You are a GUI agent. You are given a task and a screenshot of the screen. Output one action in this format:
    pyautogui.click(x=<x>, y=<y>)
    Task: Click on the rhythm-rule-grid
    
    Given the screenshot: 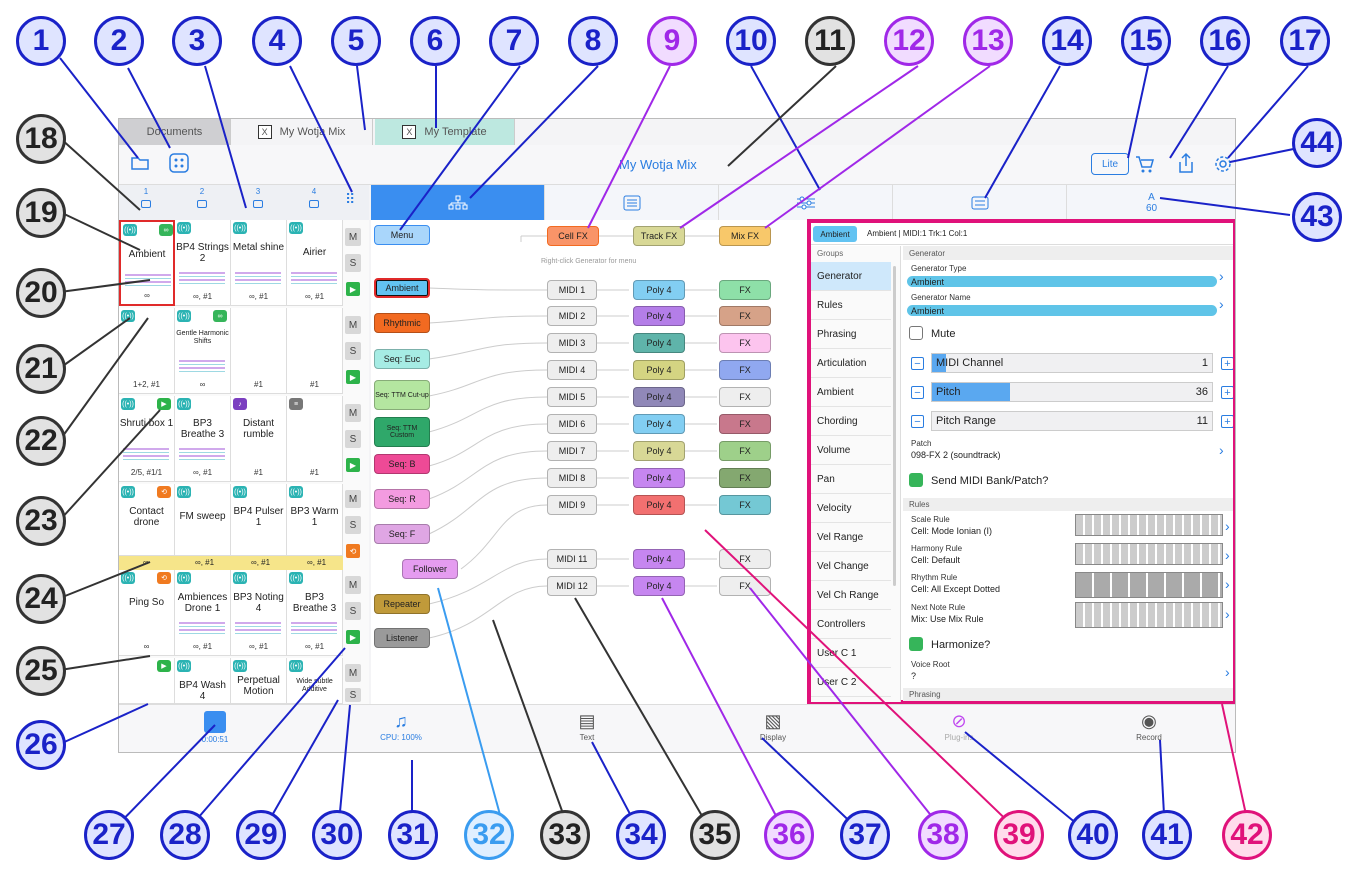 What is the action you would take?
    pyautogui.click(x=1149, y=585)
    